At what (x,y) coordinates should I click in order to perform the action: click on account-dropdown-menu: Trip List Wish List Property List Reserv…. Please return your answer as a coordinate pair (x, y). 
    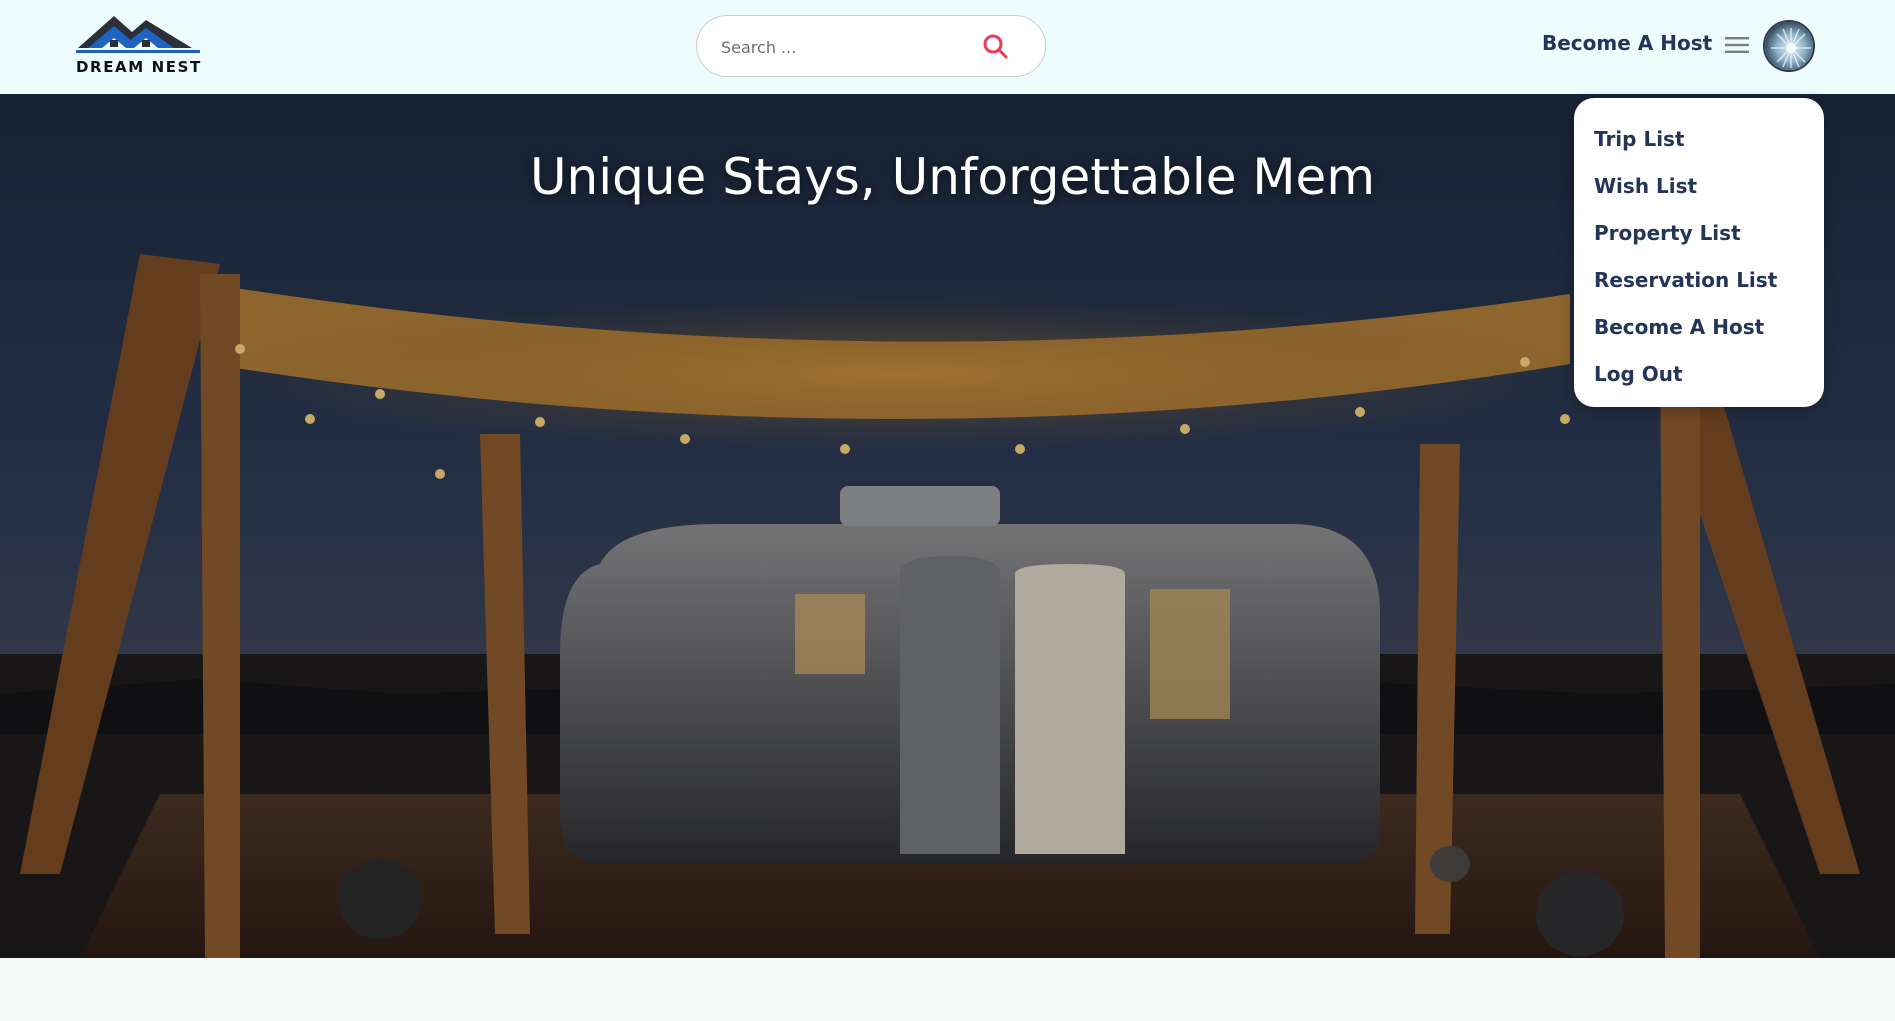
    Looking at the image, I should click on (1699, 252).